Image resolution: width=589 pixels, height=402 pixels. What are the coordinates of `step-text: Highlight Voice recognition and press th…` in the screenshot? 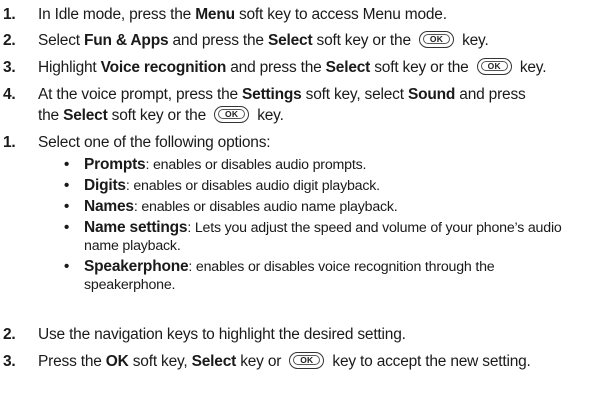 It's located at (292, 66).